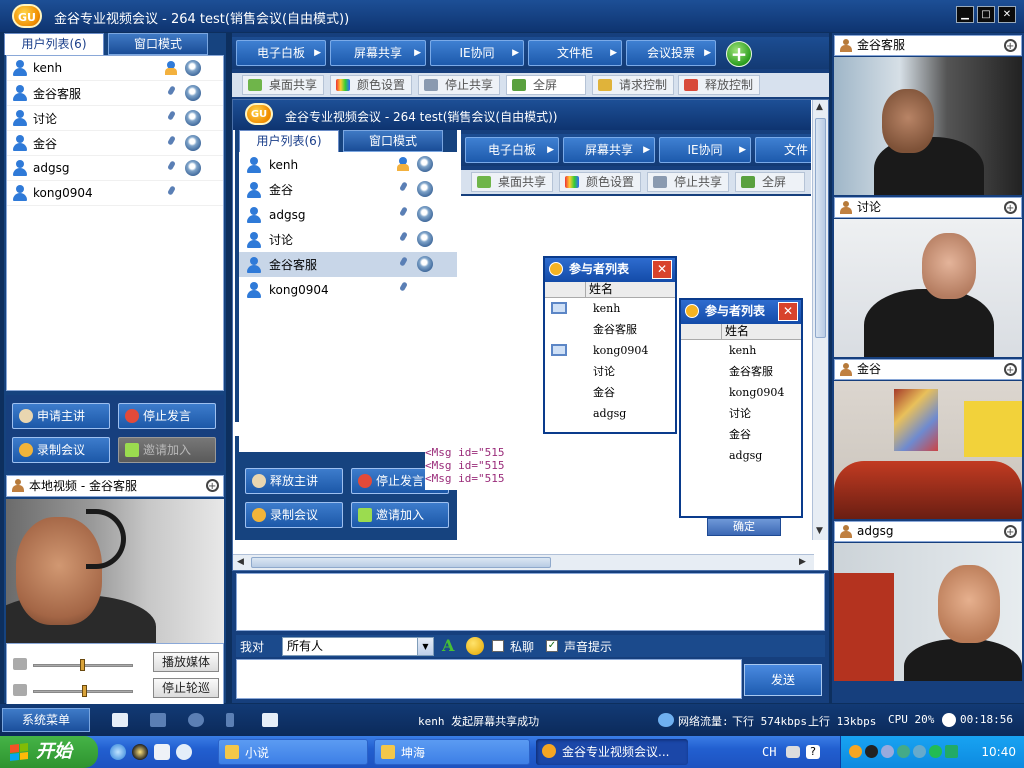  Describe the element at coordinates (184, 752) in the screenshot. I see `chat-icon` at that location.